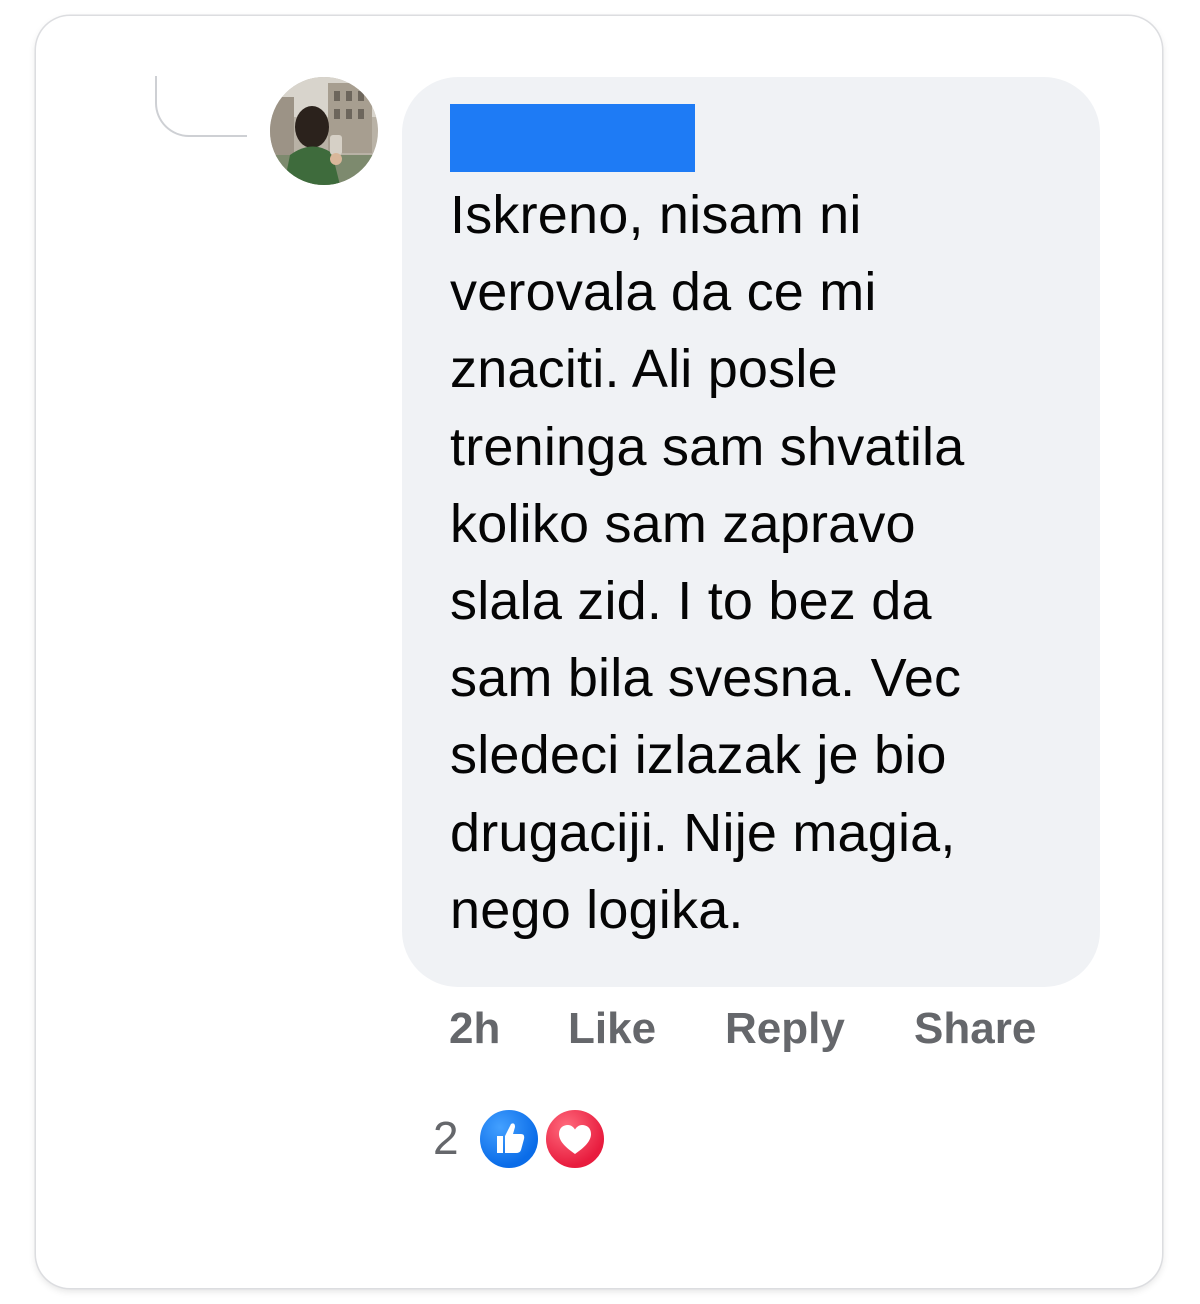  What do you see at coordinates (201, 106) in the screenshot?
I see `reply-thread-connector` at bounding box center [201, 106].